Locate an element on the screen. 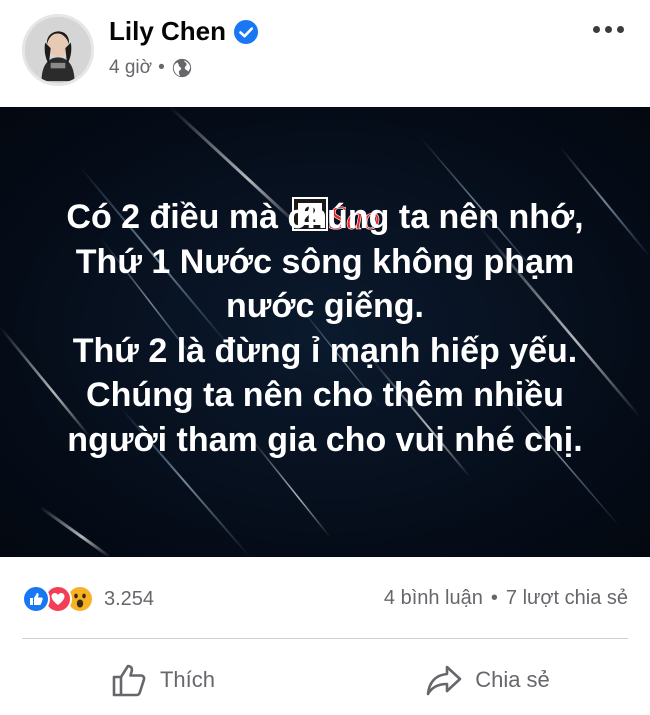 The image size is (650, 715). author-avatar is located at coordinates (58, 50).